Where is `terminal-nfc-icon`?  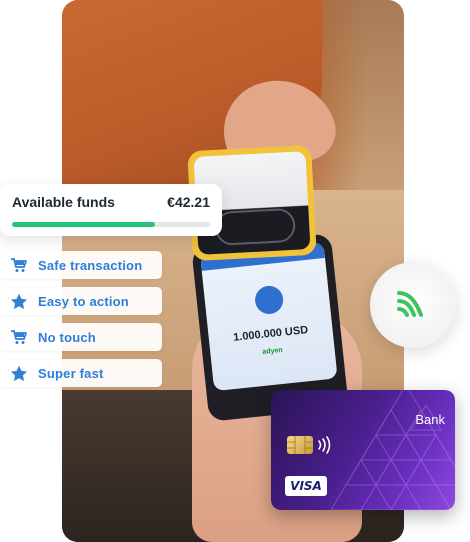
terminal-nfc-icon is located at coordinates (269, 300).